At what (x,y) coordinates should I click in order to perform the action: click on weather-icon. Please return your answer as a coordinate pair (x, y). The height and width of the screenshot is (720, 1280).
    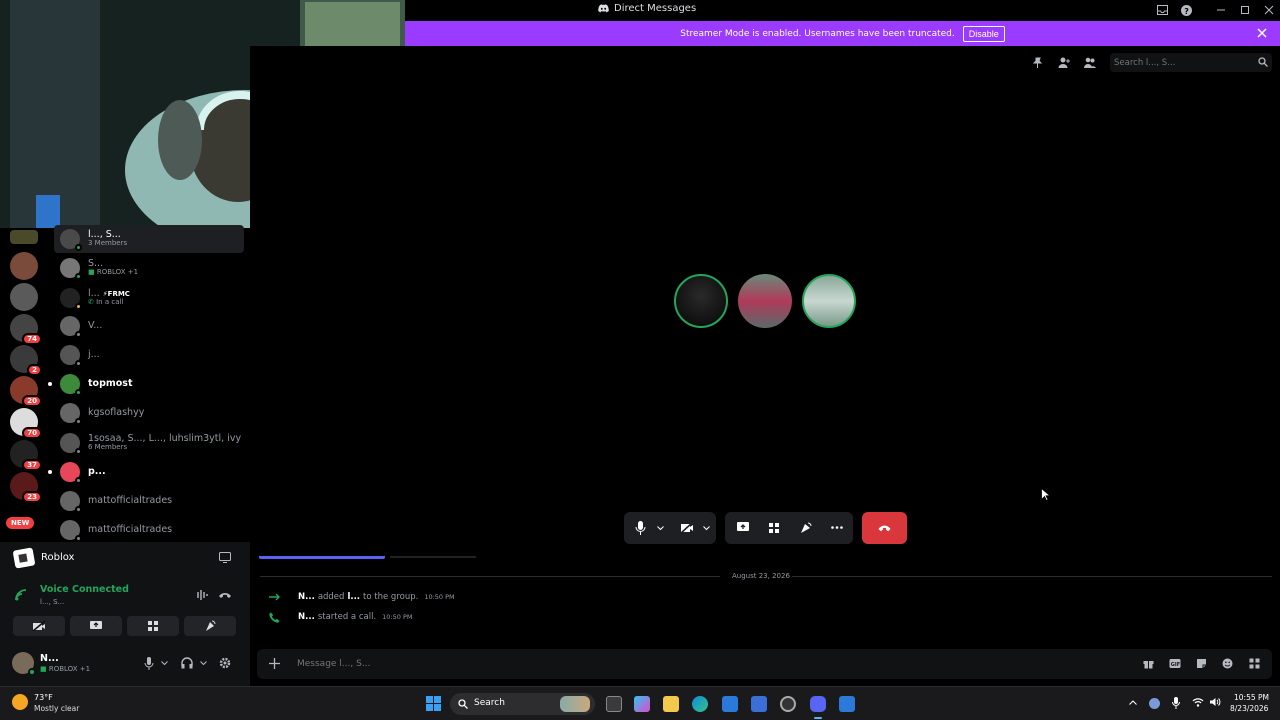
    Looking at the image, I should click on (20, 702).